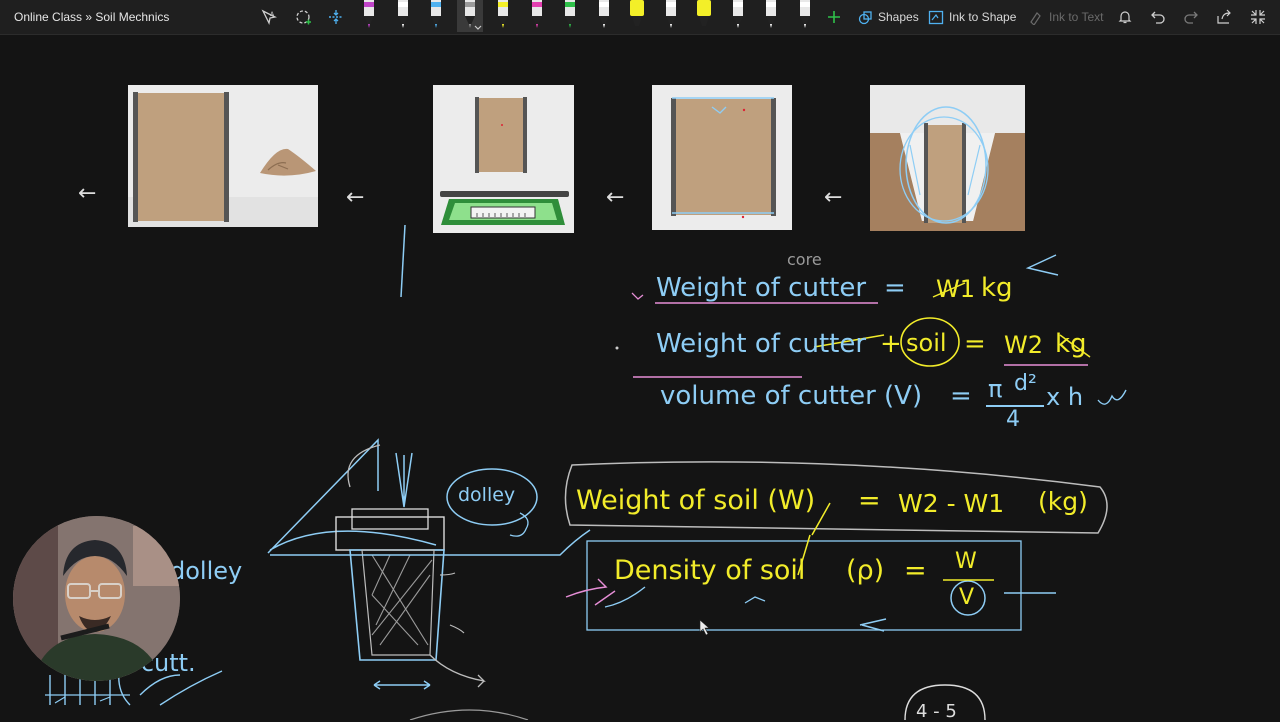  I want to click on soil-circled: soil, so click(926, 343).